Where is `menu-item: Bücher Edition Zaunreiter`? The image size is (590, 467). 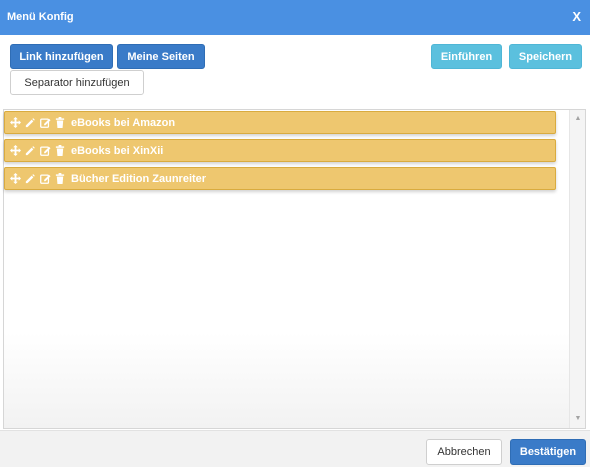 menu-item: Bücher Edition Zaunreiter is located at coordinates (280, 178).